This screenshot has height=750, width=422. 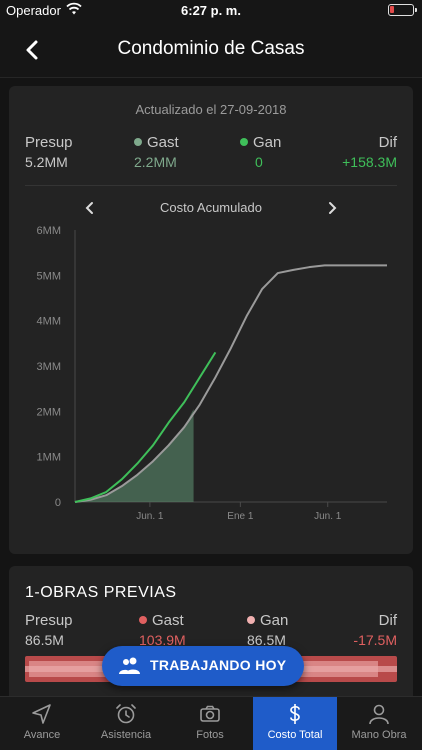 I want to click on fab-label: TRABAJANDO HOY, so click(x=218, y=665).